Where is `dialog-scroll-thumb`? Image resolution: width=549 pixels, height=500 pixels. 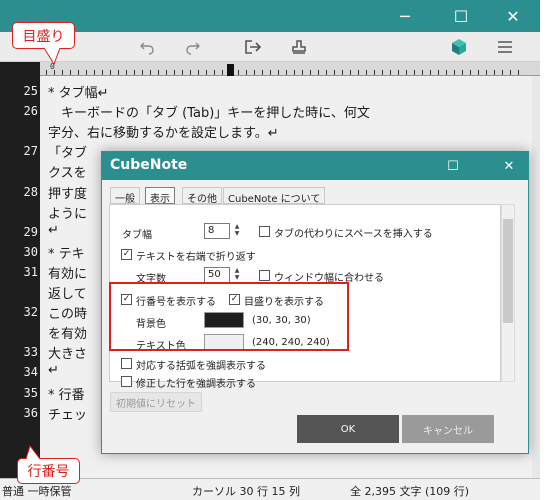 dialog-scroll-thumb is located at coordinates (508, 271).